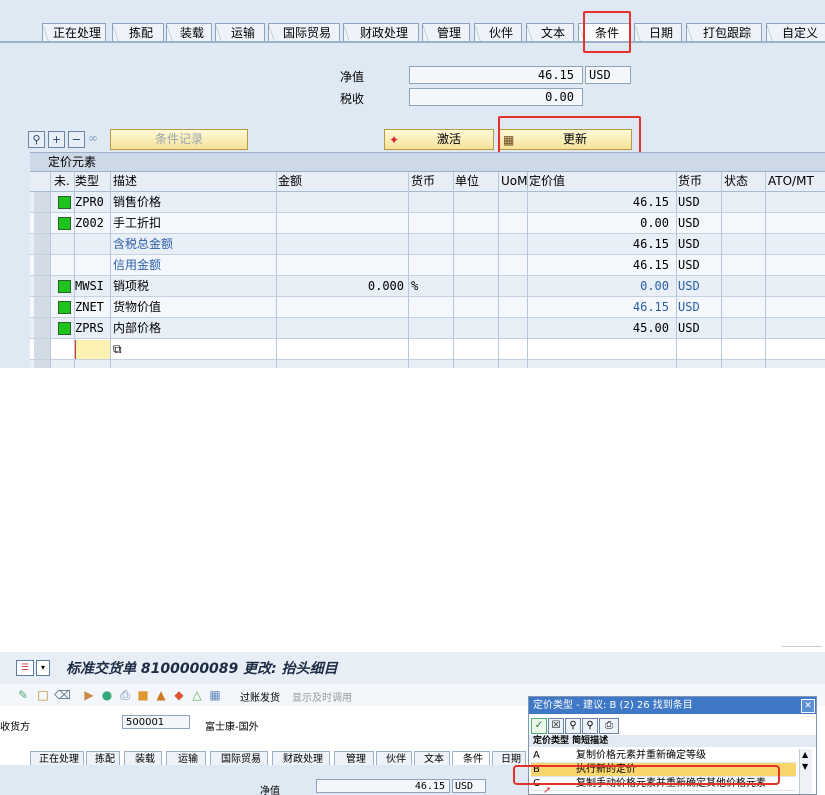 The image size is (825, 795). What do you see at coordinates (547, 181) in the screenshot?
I see `col-condition-value: 定价值` at bounding box center [547, 181].